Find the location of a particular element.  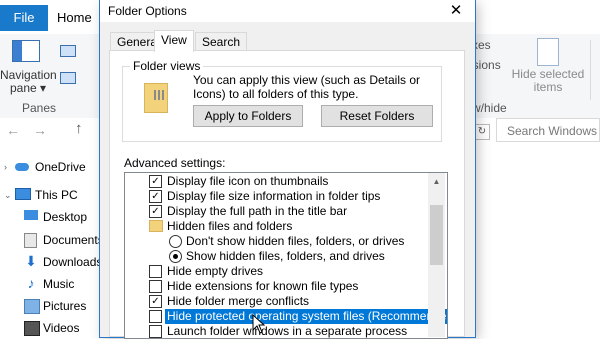

computer-icon is located at coordinates (23, 194).